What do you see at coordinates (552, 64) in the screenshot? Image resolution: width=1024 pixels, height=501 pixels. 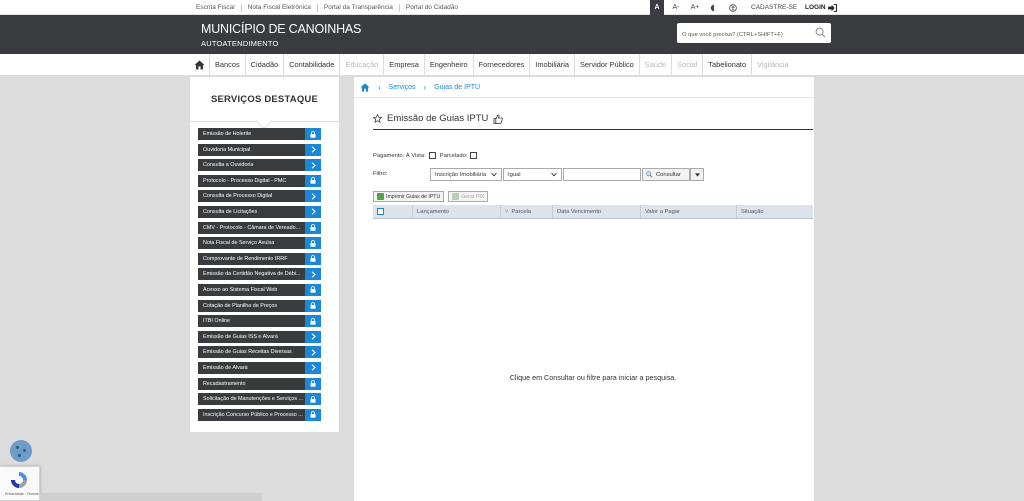 I see `nav-item-imobiliaria: Imobiliária` at bounding box center [552, 64].